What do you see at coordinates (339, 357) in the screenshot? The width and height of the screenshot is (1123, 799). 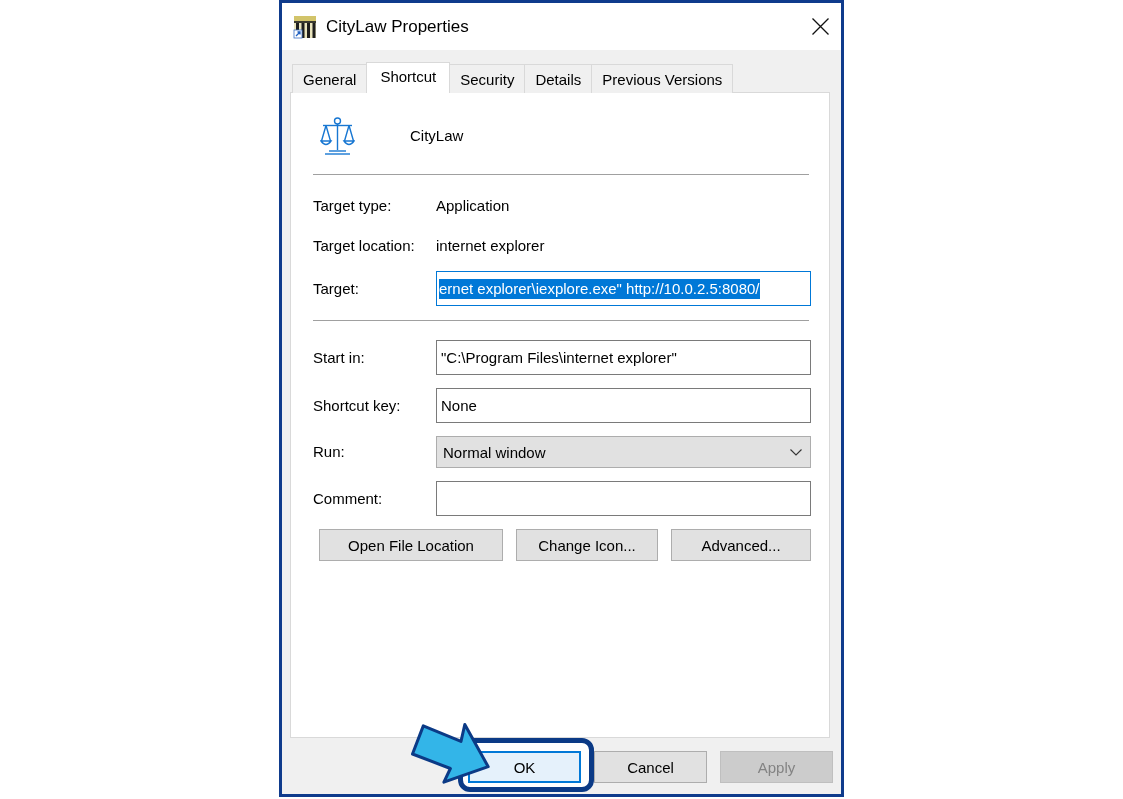 I see `field-label: Start in:` at bounding box center [339, 357].